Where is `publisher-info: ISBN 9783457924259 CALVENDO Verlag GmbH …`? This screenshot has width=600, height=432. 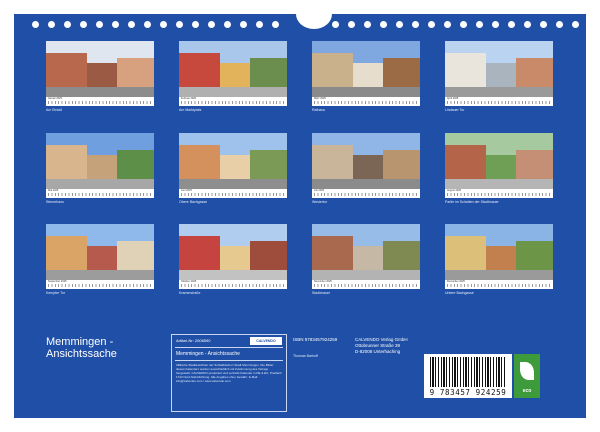 publisher-info: ISBN 9783457924259 CALVENDO Verlag GmbH … is located at coordinates (363, 373).